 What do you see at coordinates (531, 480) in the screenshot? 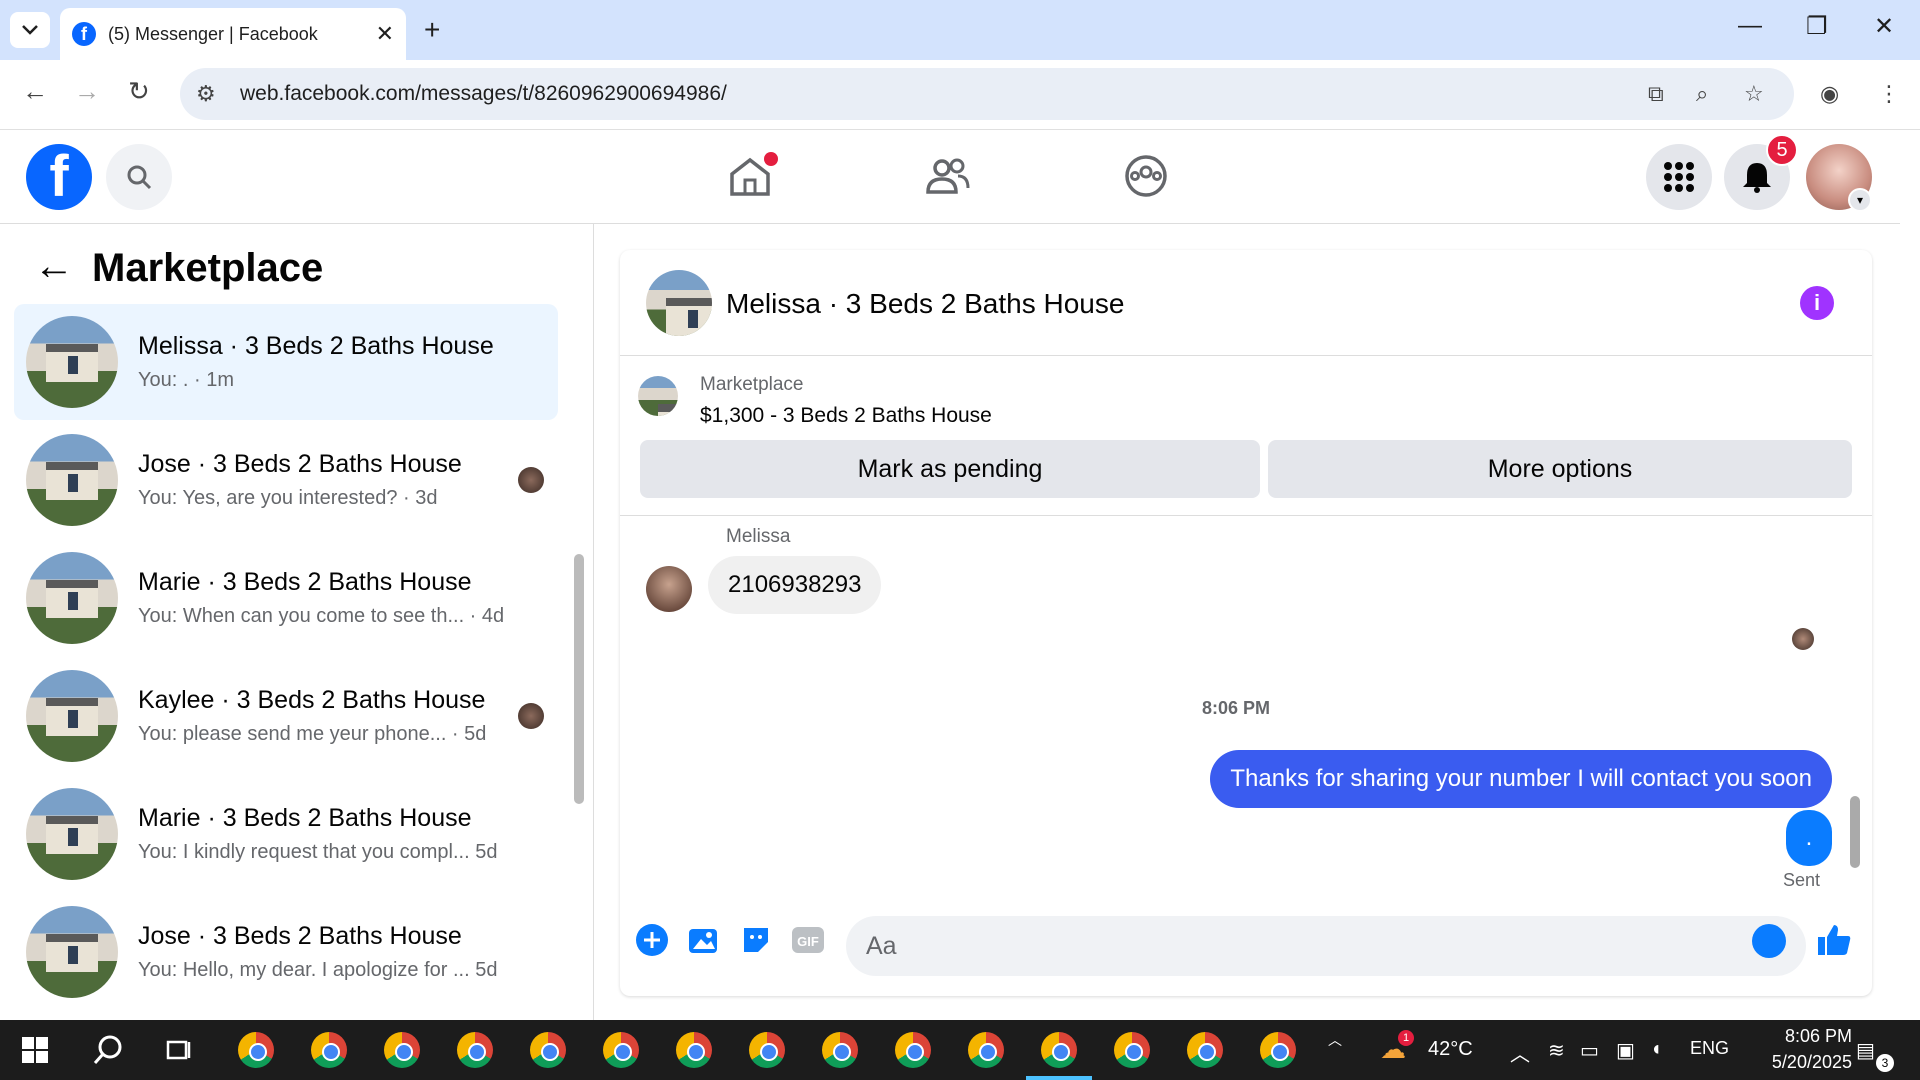
I see `seen-avatar` at bounding box center [531, 480].